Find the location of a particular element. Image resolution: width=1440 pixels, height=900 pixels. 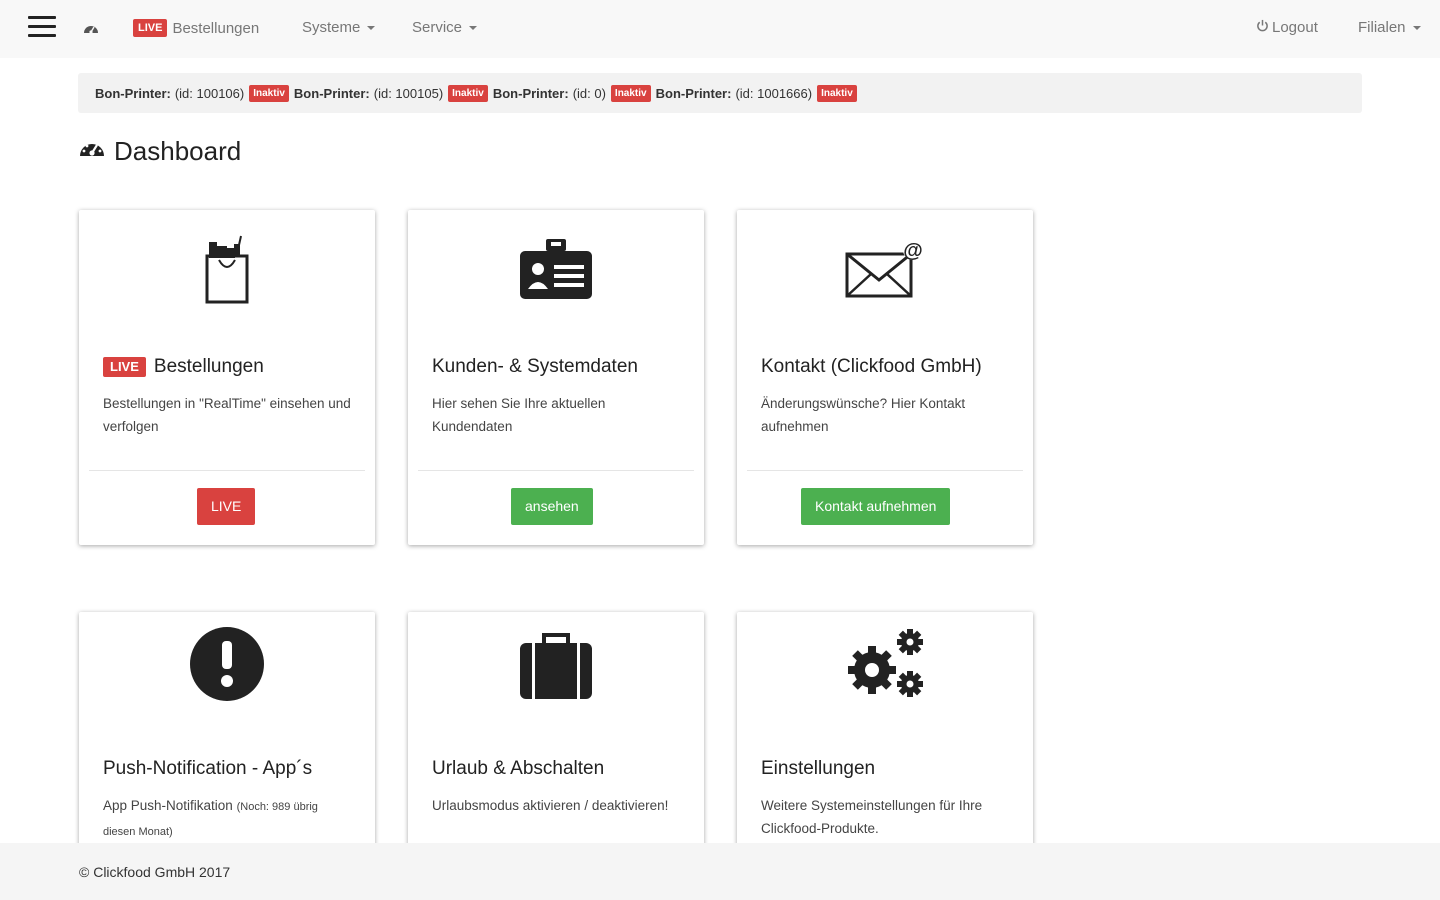

printer-id: (id: 0) is located at coordinates (589, 93).